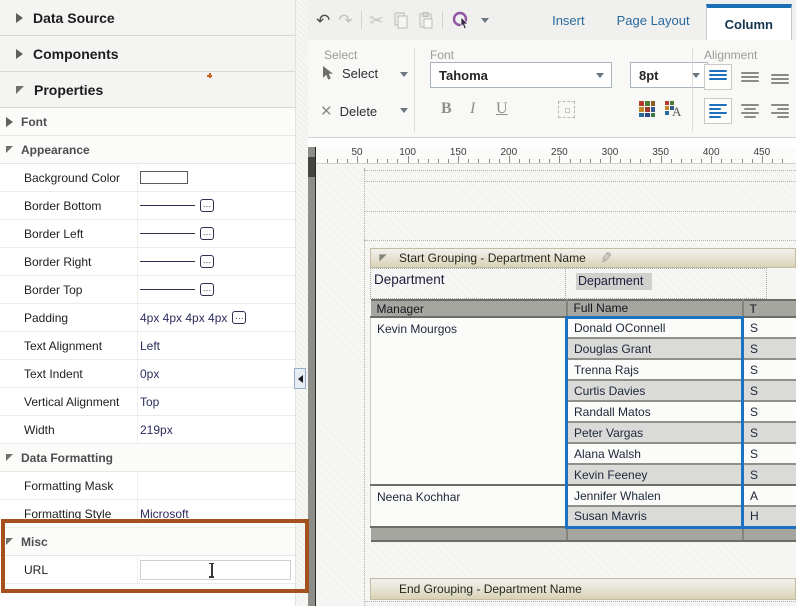 Image resolution: width=796 pixels, height=606 pixels. I want to click on accordion-label: Data Source, so click(74, 17).